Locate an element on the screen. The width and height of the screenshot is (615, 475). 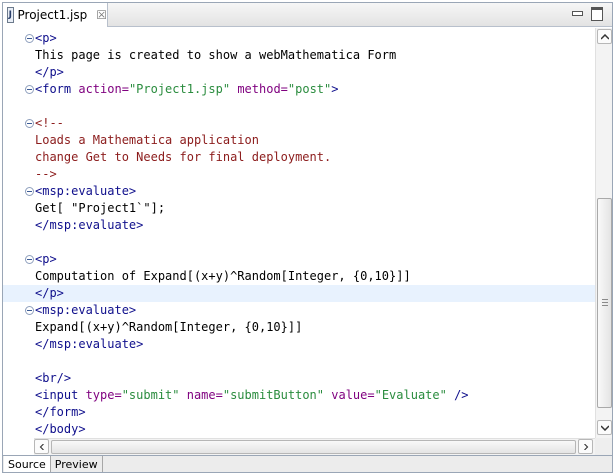
code-token: </body> is located at coordinates (60, 429).